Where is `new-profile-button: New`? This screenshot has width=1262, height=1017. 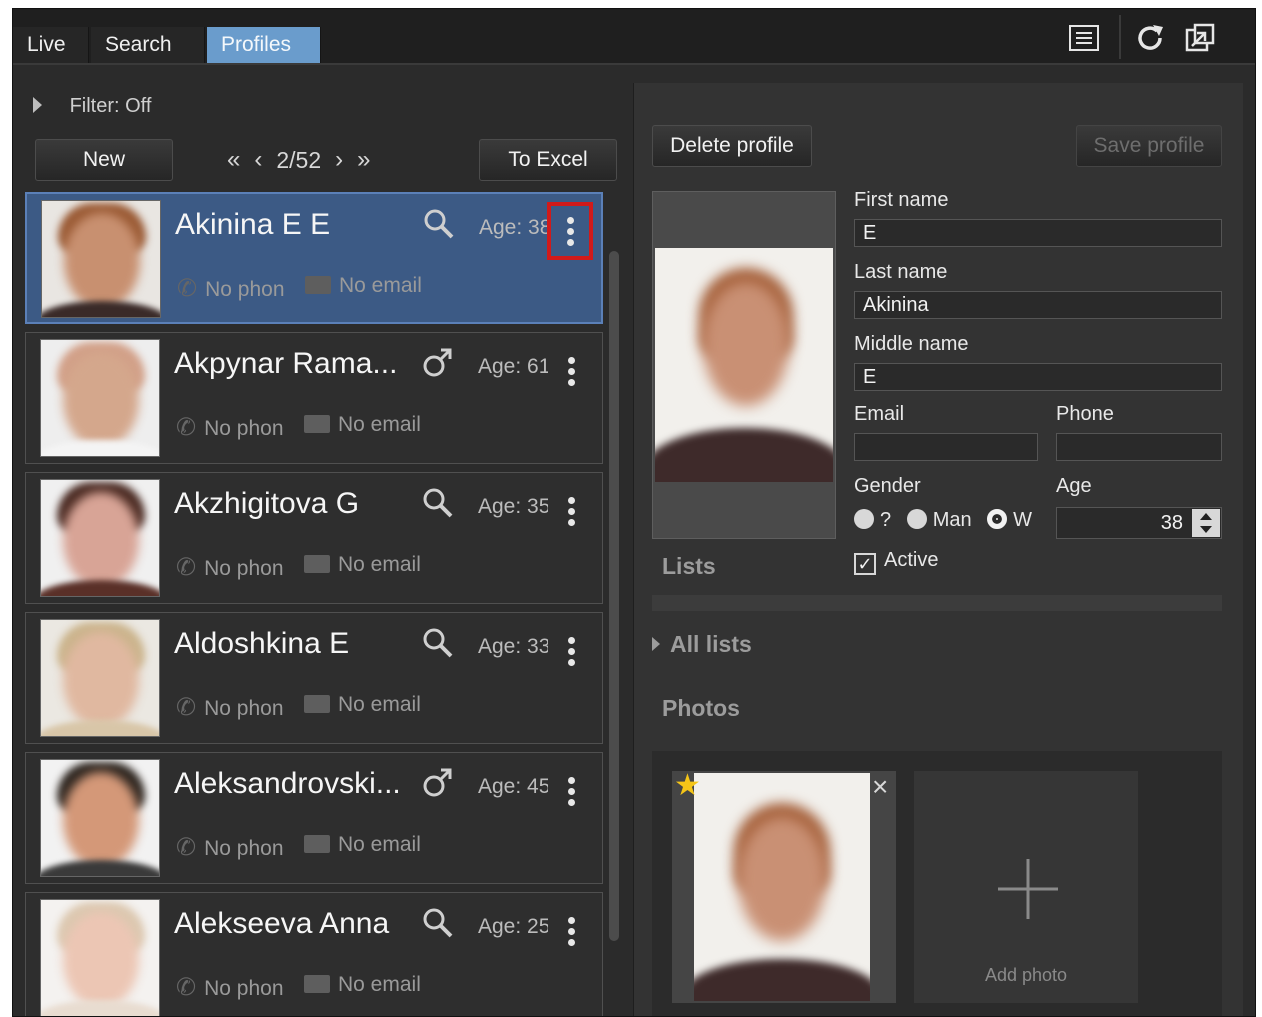
new-profile-button: New is located at coordinates (104, 160).